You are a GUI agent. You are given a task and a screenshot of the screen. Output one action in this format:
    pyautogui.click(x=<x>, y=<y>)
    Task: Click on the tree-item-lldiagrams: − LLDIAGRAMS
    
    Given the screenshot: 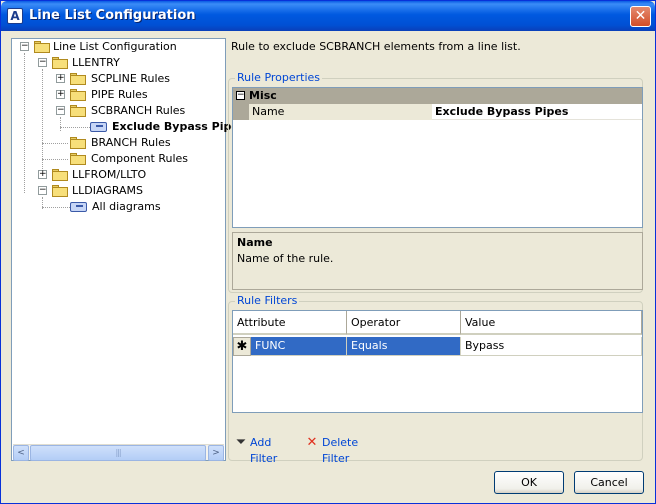 What is the action you would take?
    pyautogui.click(x=118, y=191)
    